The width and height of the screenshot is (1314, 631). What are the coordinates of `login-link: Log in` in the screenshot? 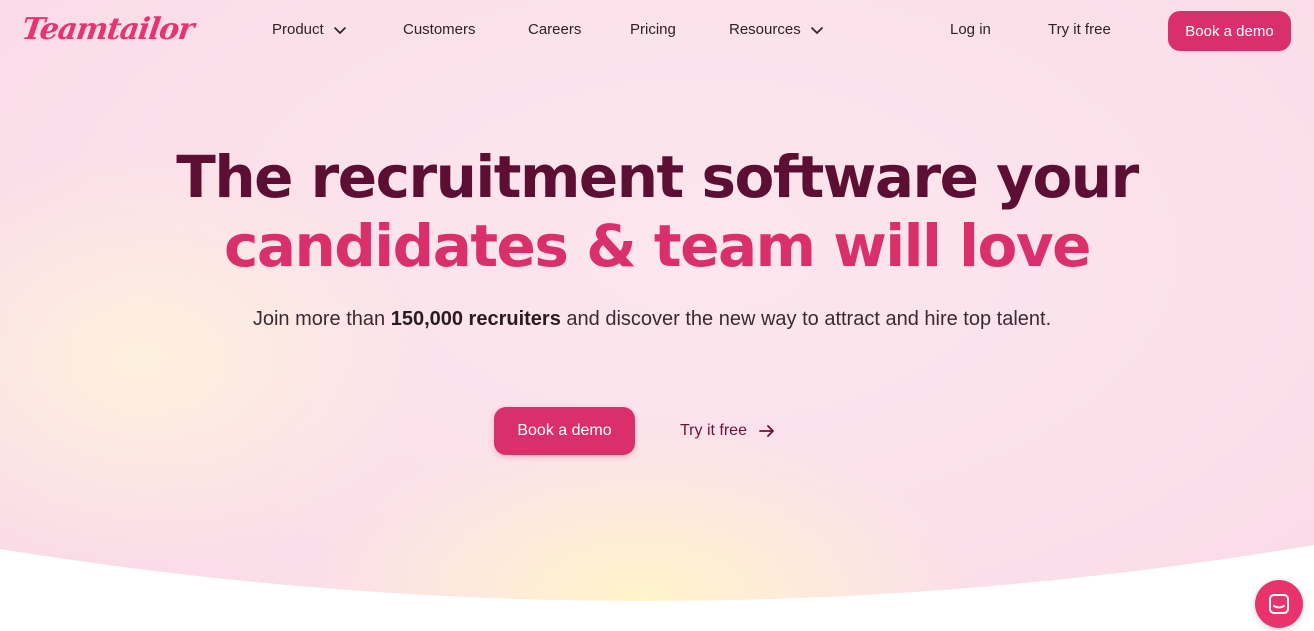 It's located at (970, 29).